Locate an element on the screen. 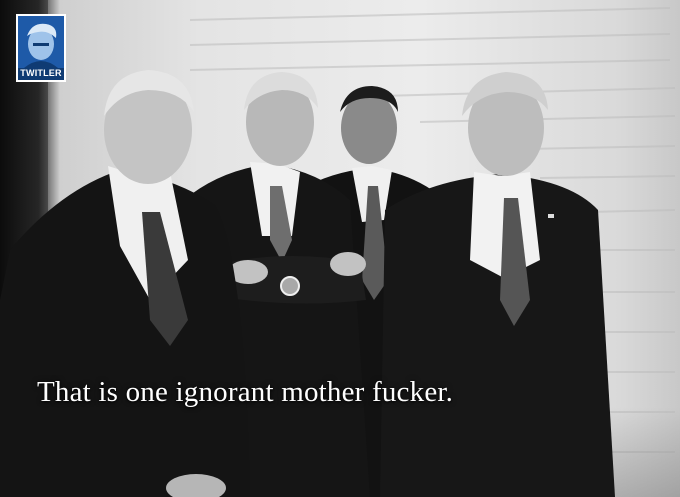  twitler-logo: TWITLER is located at coordinates (41, 48).